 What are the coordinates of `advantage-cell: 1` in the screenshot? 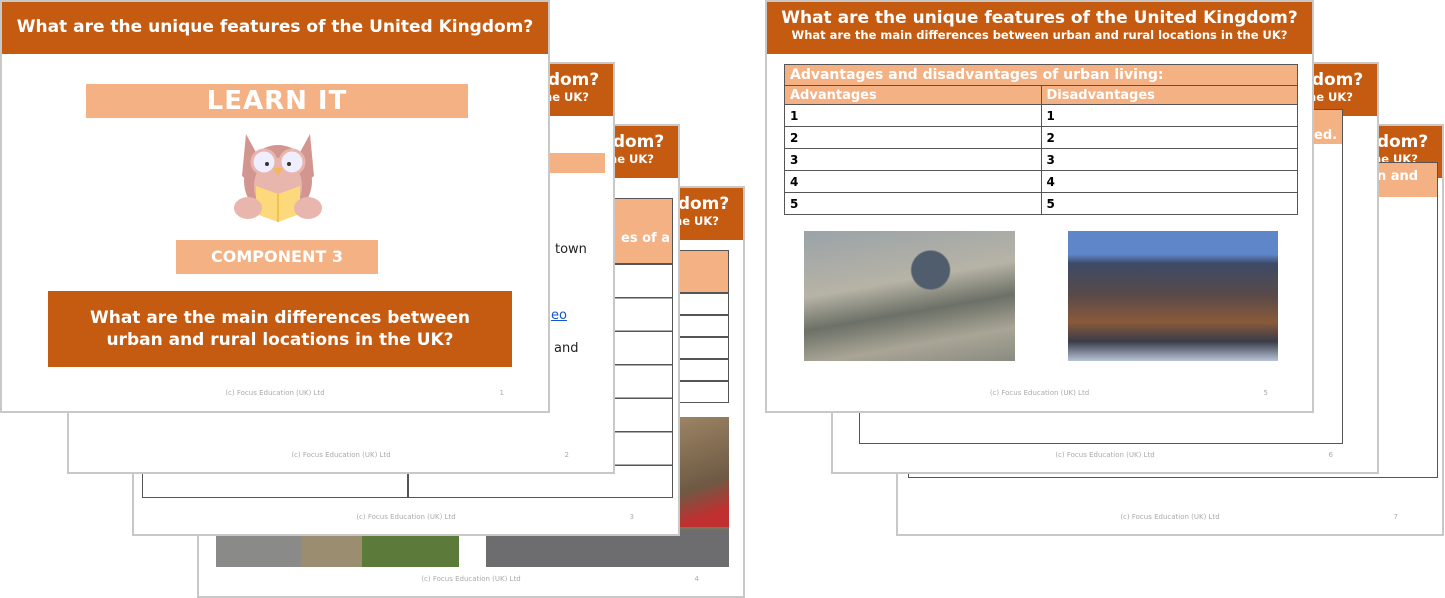 It's located at (913, 115).